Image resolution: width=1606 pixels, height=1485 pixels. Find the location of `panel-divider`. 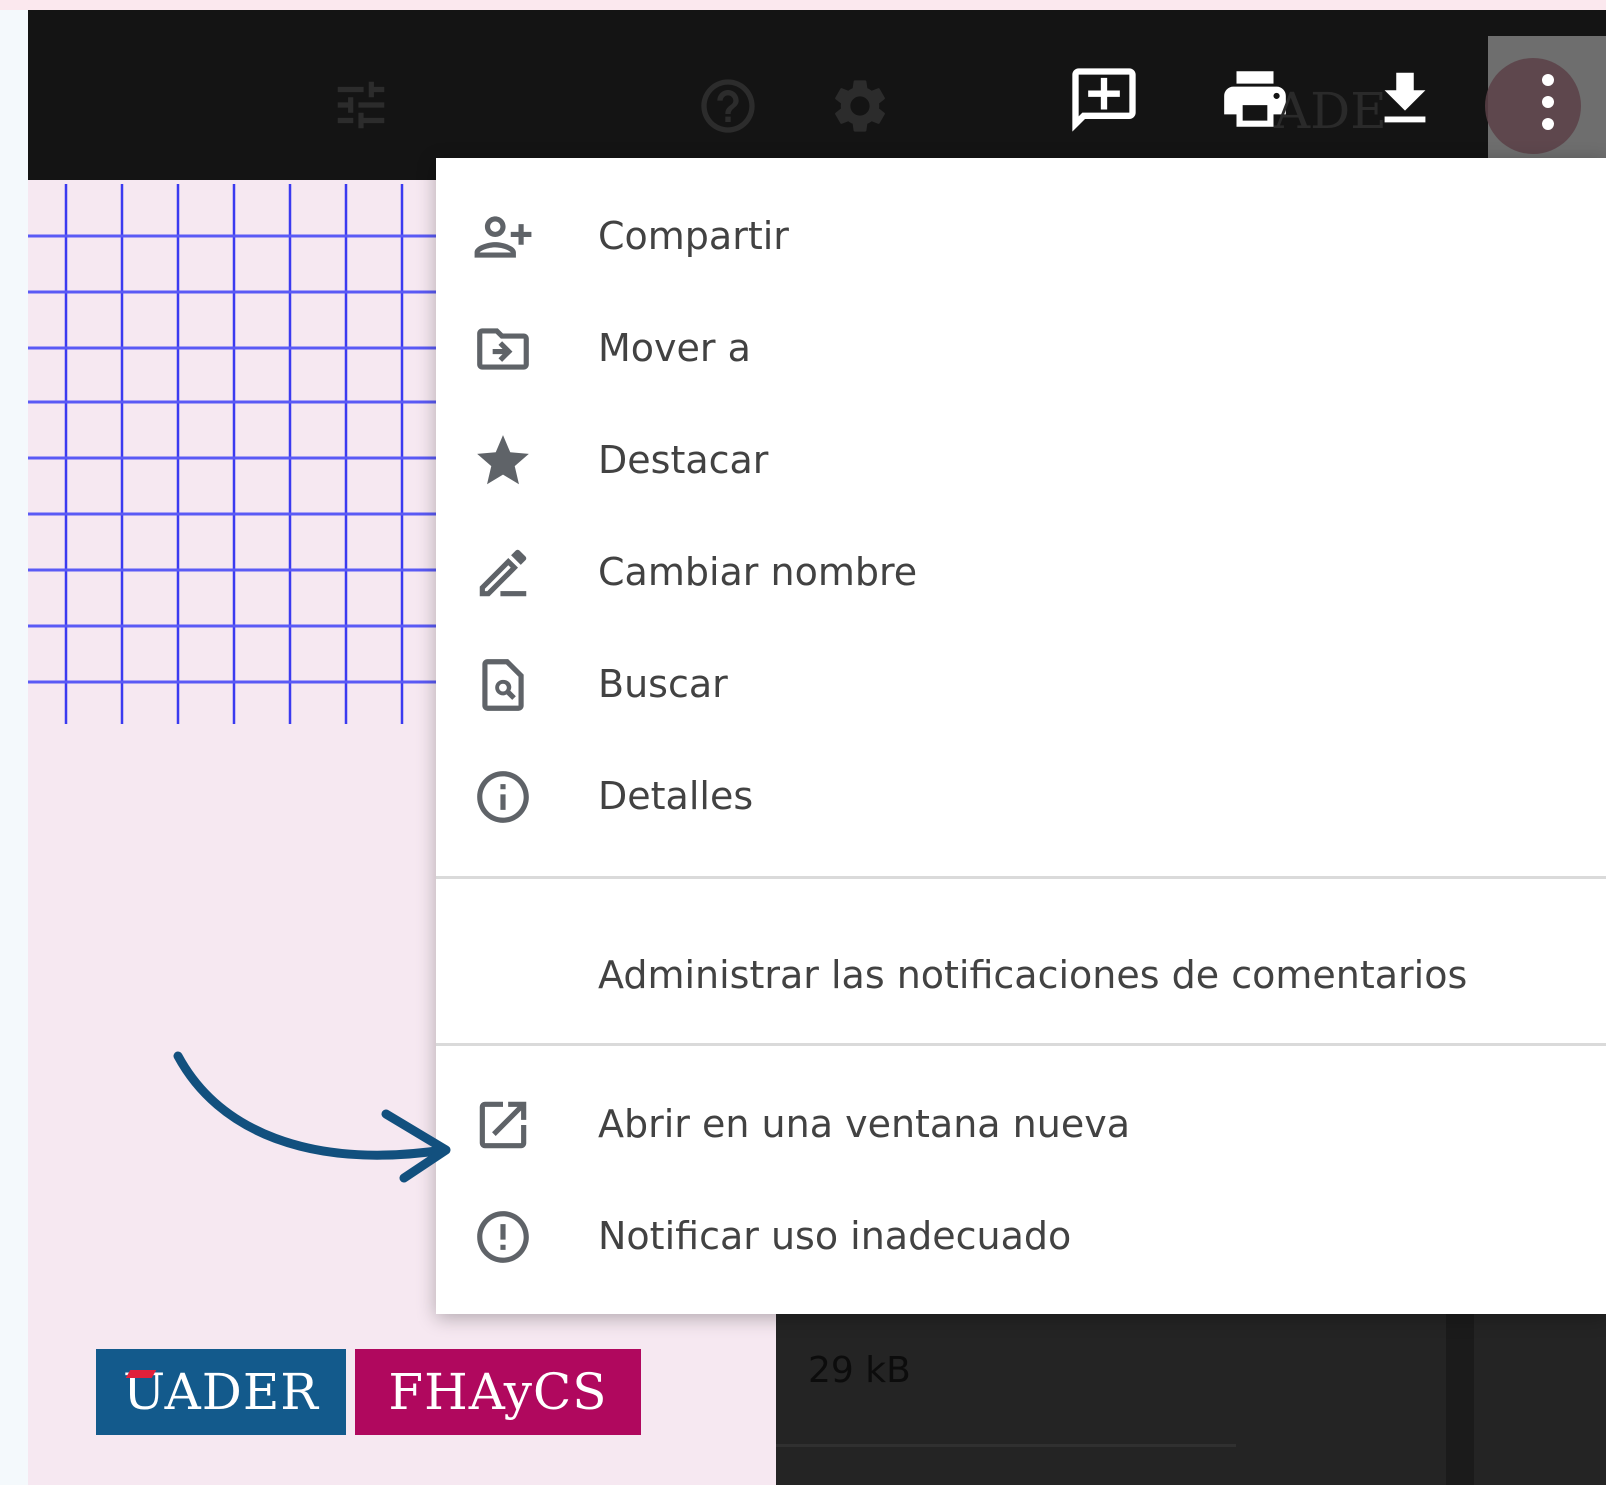

panel-divider is located at coordinates (1460, 1392).